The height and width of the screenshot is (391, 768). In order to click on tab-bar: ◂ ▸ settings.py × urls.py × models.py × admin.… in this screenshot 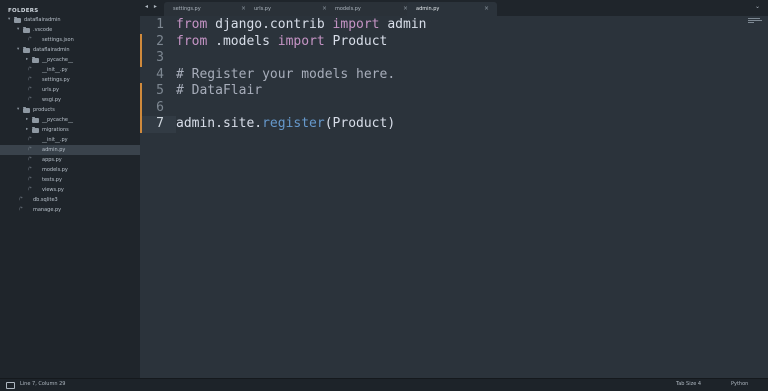, I will do `click(454, 8)`.